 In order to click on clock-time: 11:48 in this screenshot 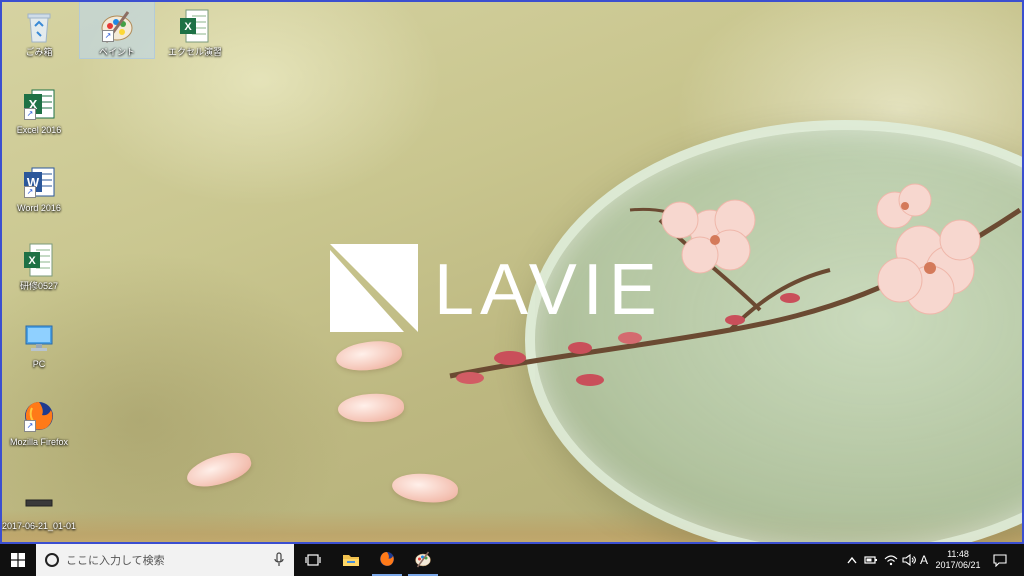, I will do `click(958, 554)`.